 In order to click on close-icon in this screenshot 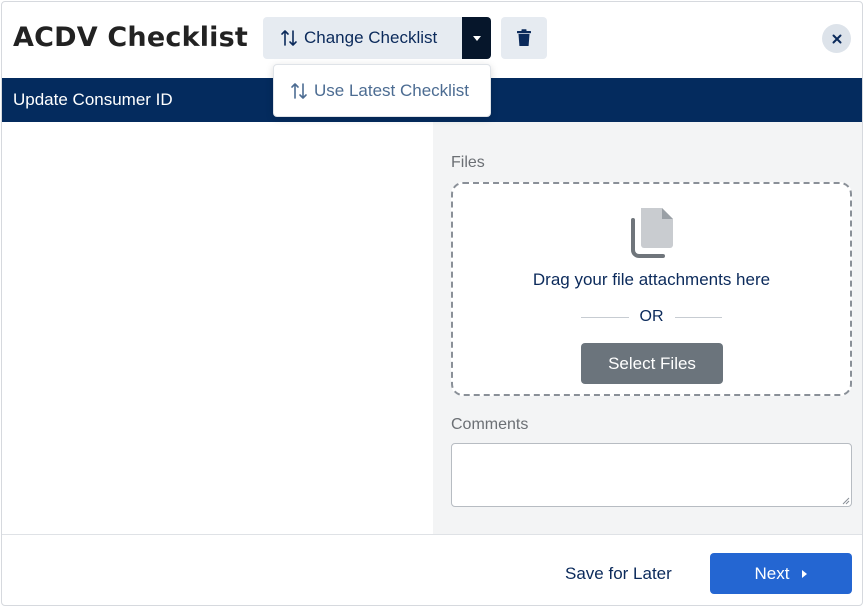, I will do `click(836, 38)`.